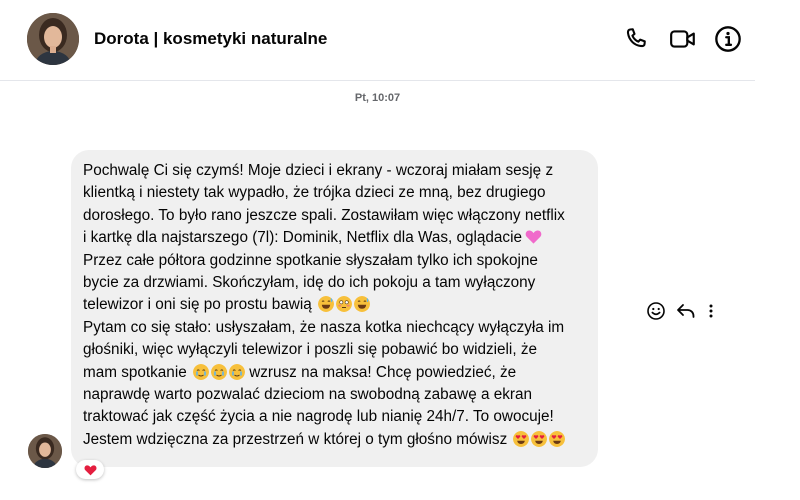 The width and height of the screenshot is (800, 500). What do you see at coordinates (135, 372) in the screenshot?
I see `message-line-text: mam spotkanie` at bounding box center [135, 372].